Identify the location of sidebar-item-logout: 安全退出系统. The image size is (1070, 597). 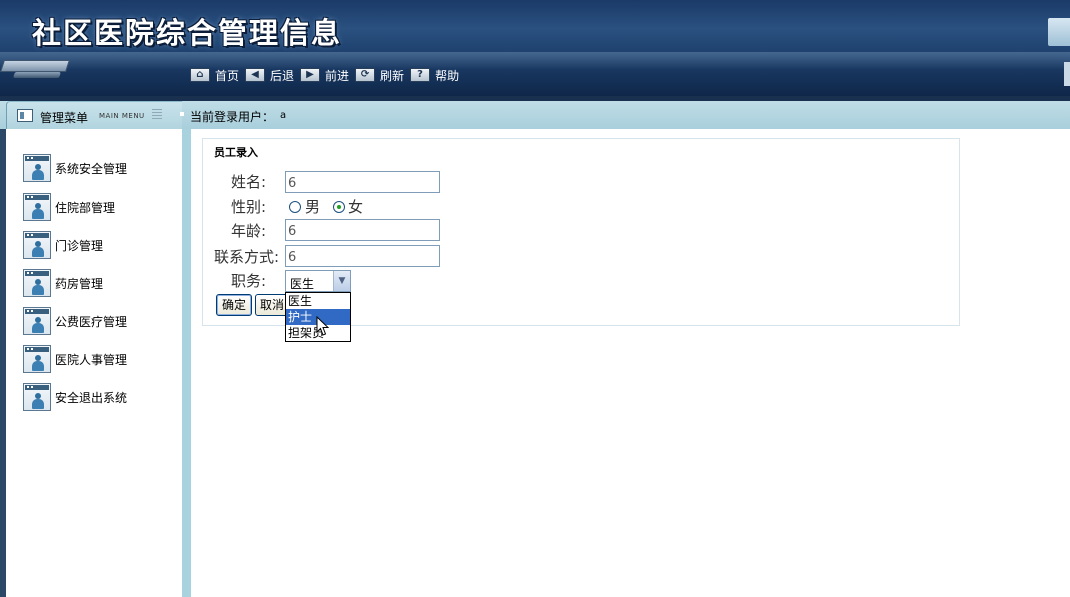
(75, 397).